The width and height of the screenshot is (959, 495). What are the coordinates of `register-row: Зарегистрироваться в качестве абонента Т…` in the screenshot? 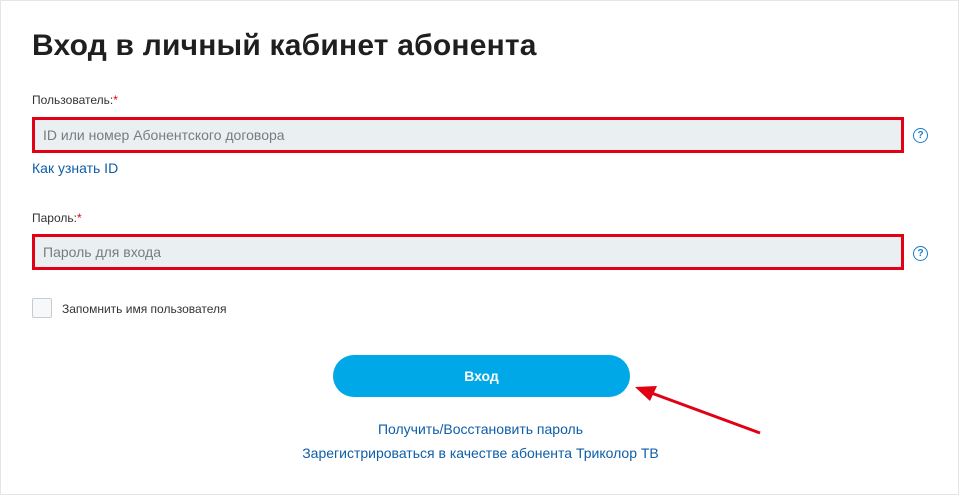 It's located at (480, 454).